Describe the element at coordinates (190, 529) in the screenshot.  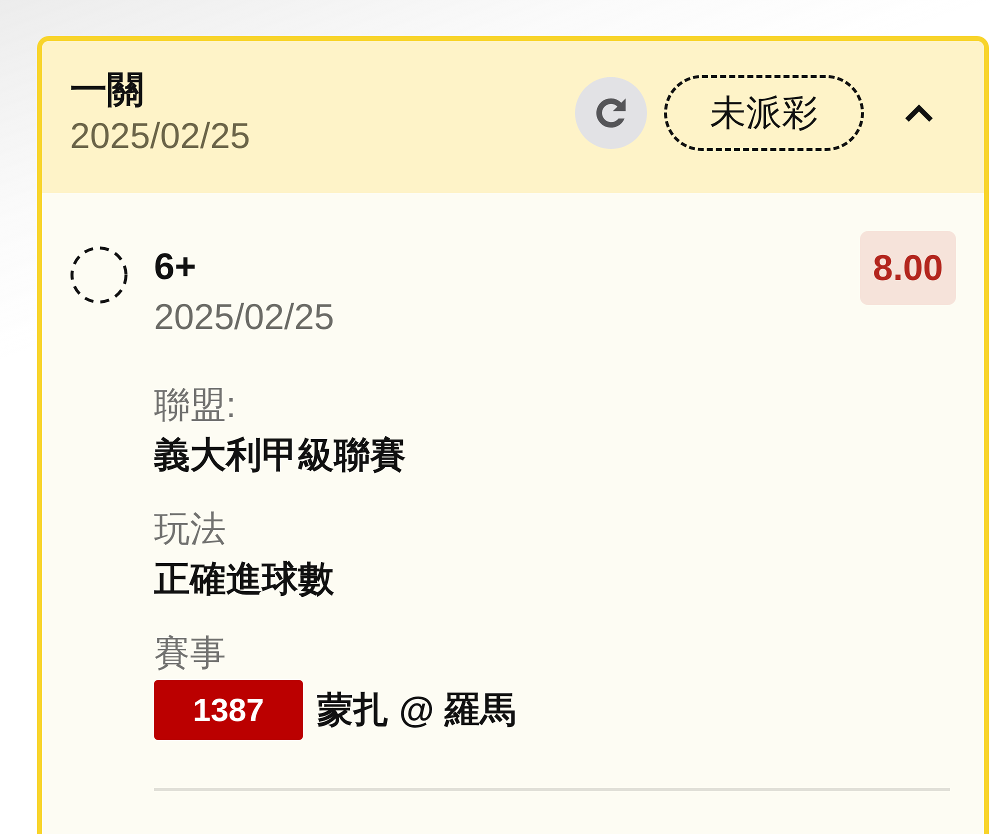
I see `field-label: 玩法` at that location.